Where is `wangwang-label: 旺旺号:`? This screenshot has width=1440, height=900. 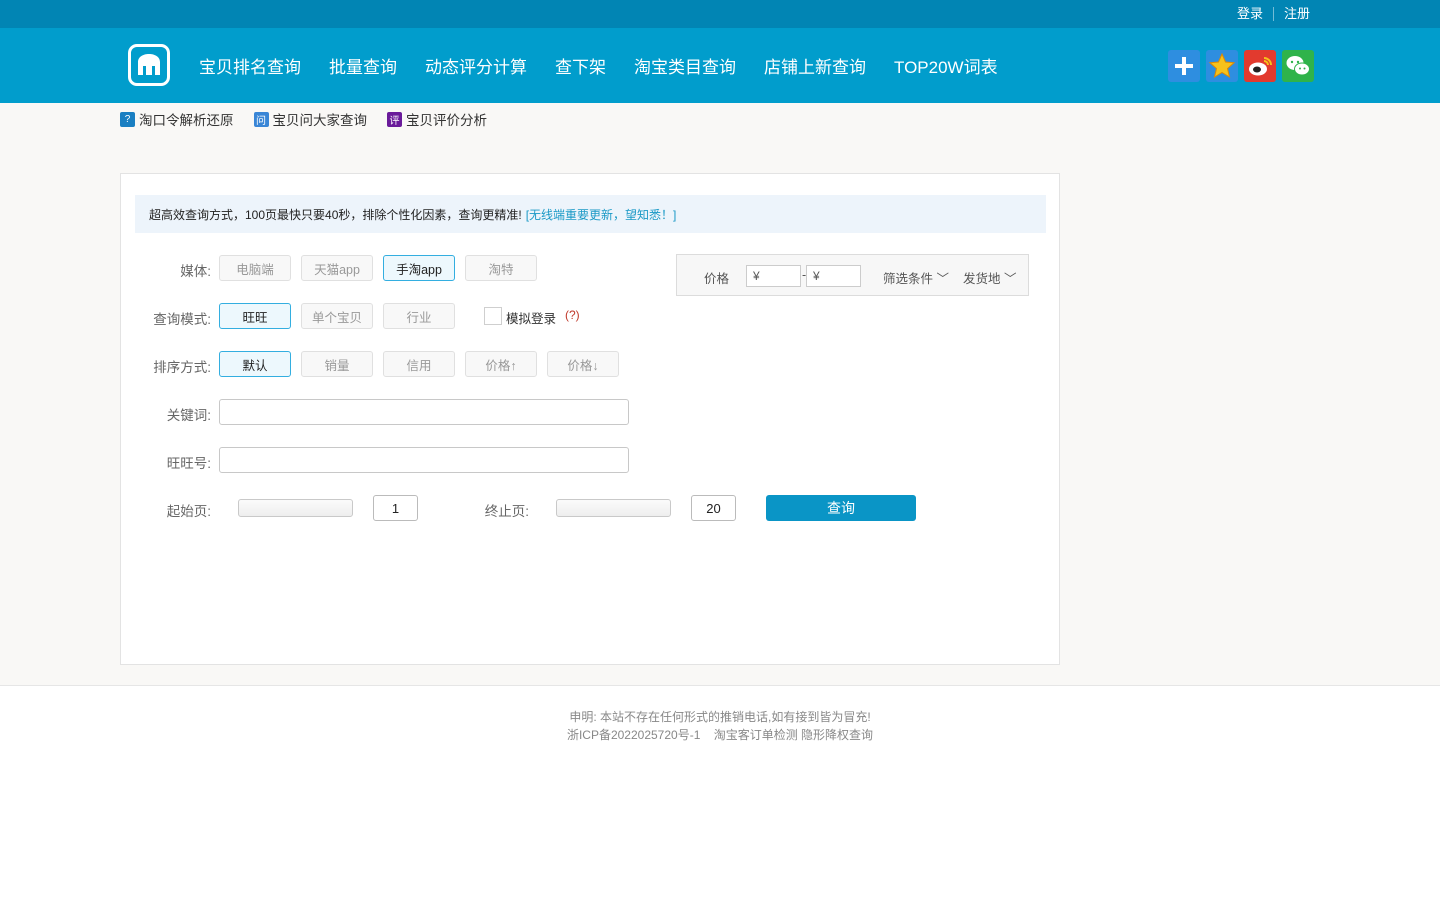
wangwang-label: 旺旺号: is located at coordinates (188, 463).